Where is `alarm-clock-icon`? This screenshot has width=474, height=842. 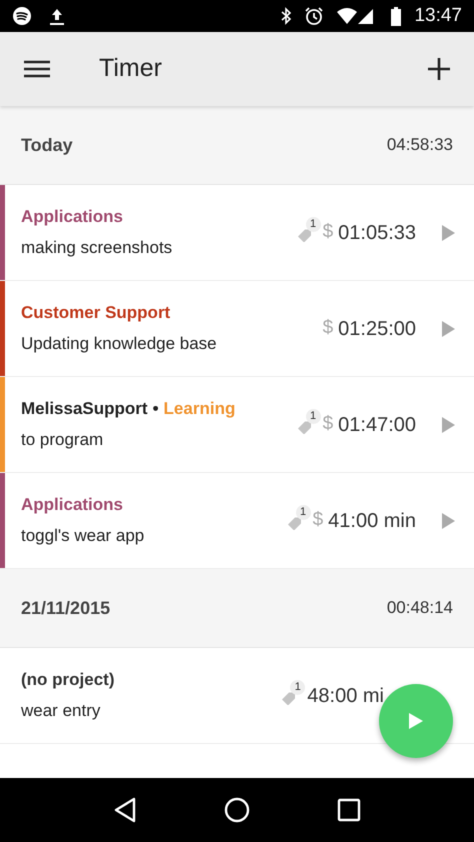
alarm-clock-icon is located at coordinates (314, 16).